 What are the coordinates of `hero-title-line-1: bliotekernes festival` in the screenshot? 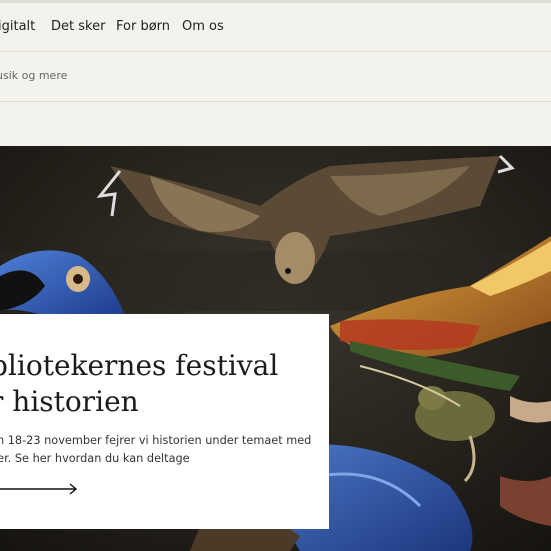 It's located at (139, 365).